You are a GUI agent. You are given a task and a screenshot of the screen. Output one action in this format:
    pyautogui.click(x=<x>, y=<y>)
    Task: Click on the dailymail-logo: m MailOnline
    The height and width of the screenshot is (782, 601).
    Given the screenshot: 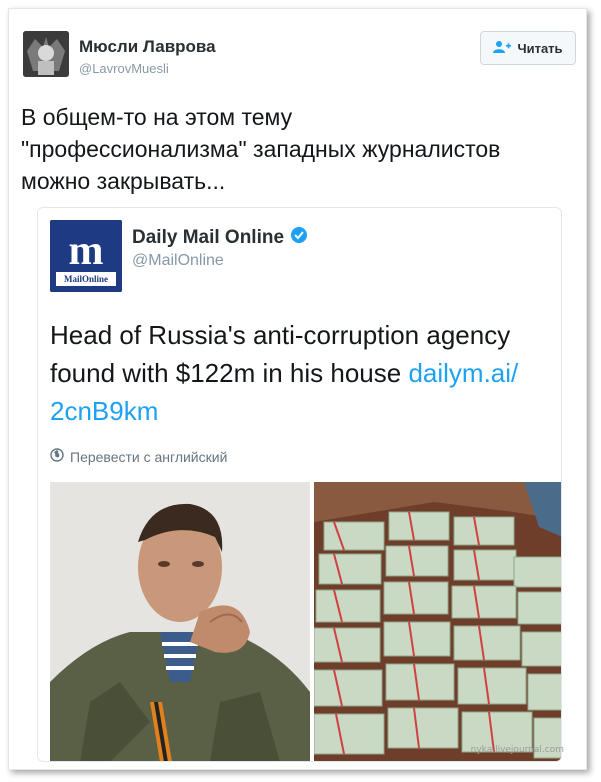 What is the action you would take?
    pyautogui.click(x=86, y=256)
    